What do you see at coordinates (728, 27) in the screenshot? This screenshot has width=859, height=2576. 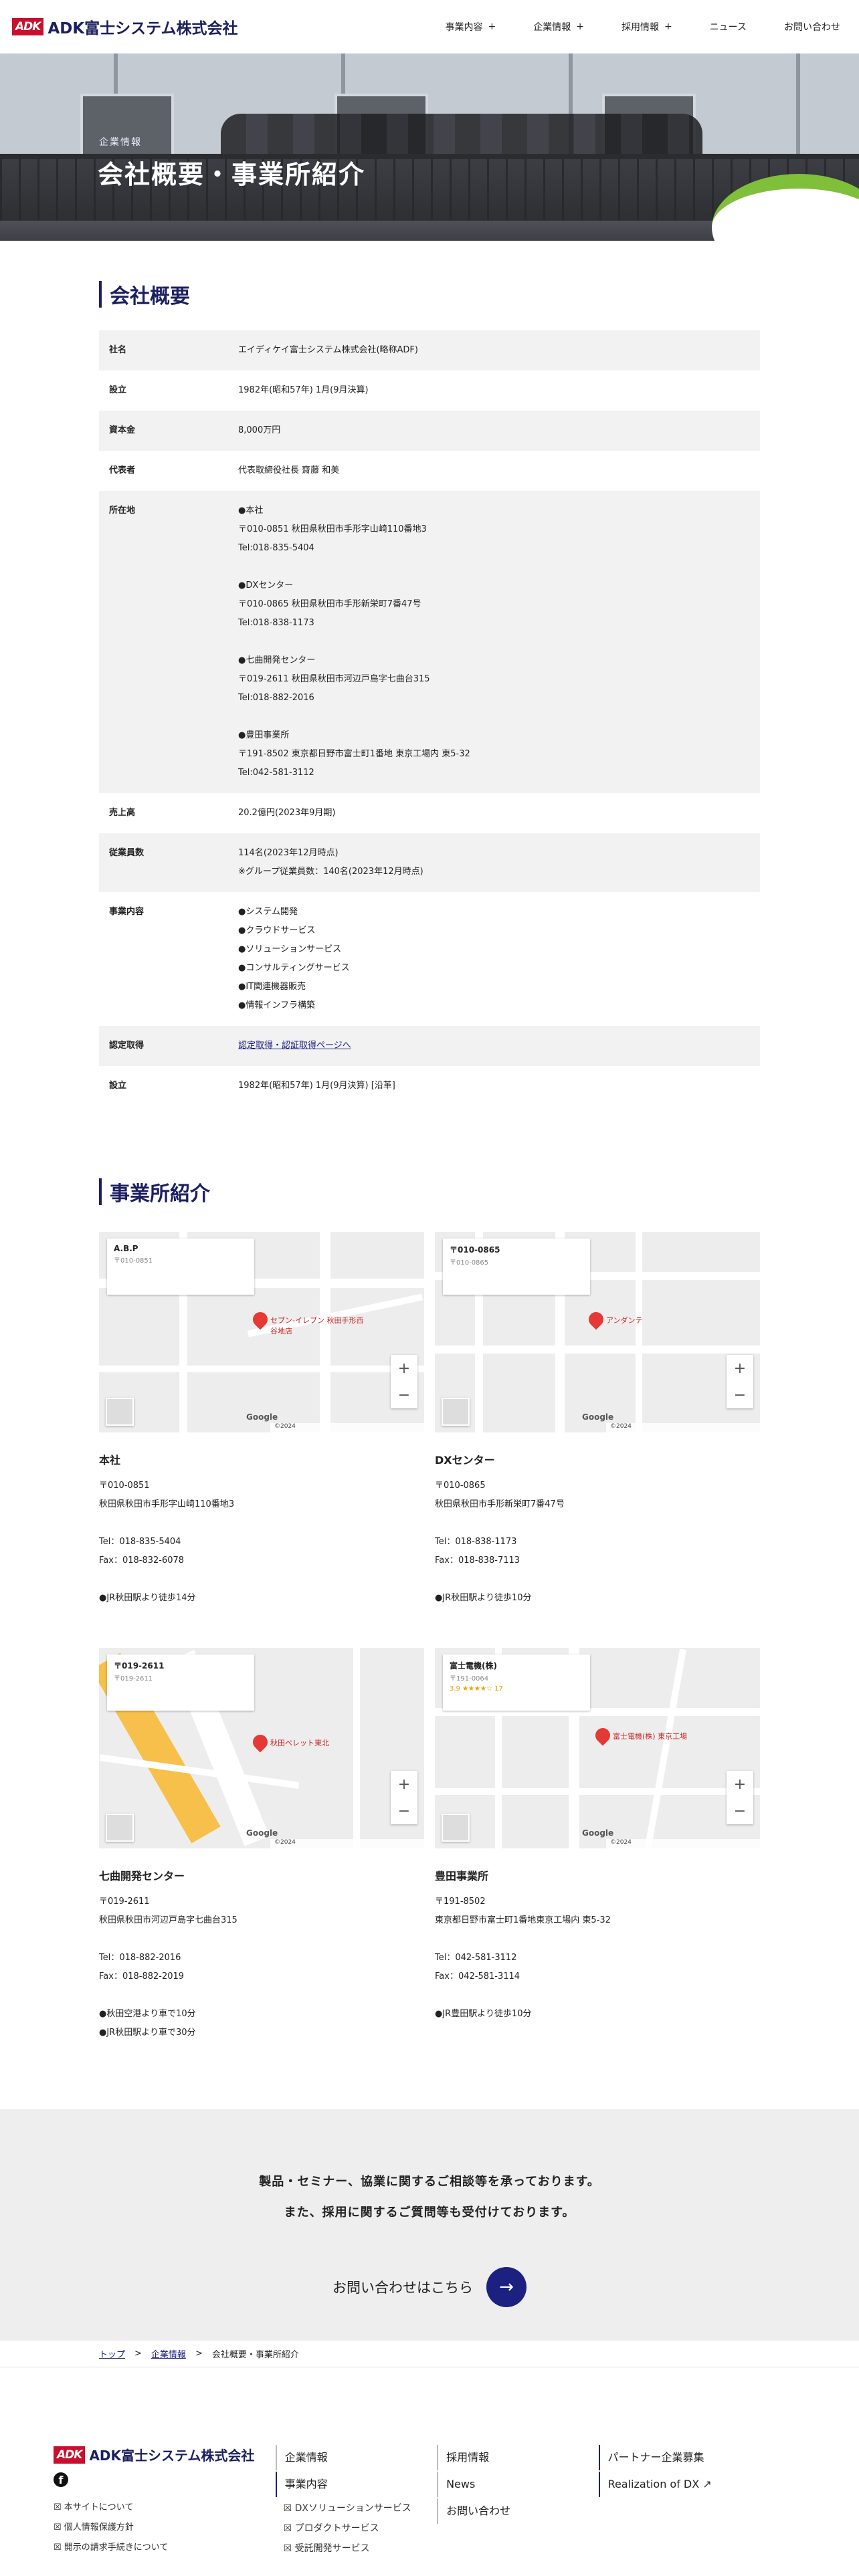 I see `nav-item: ニュース` at bounding box center [728, 27].